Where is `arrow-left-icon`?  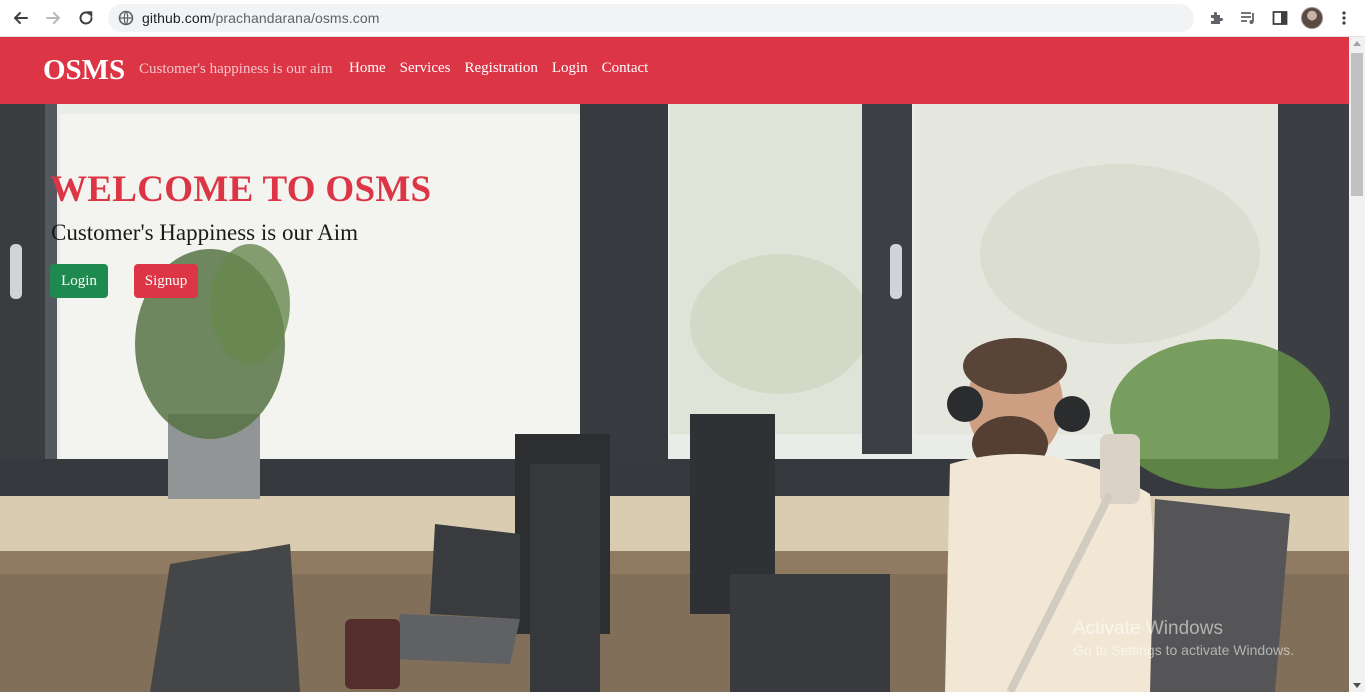
arrow-left-icon is located at coordinates (21, 18).